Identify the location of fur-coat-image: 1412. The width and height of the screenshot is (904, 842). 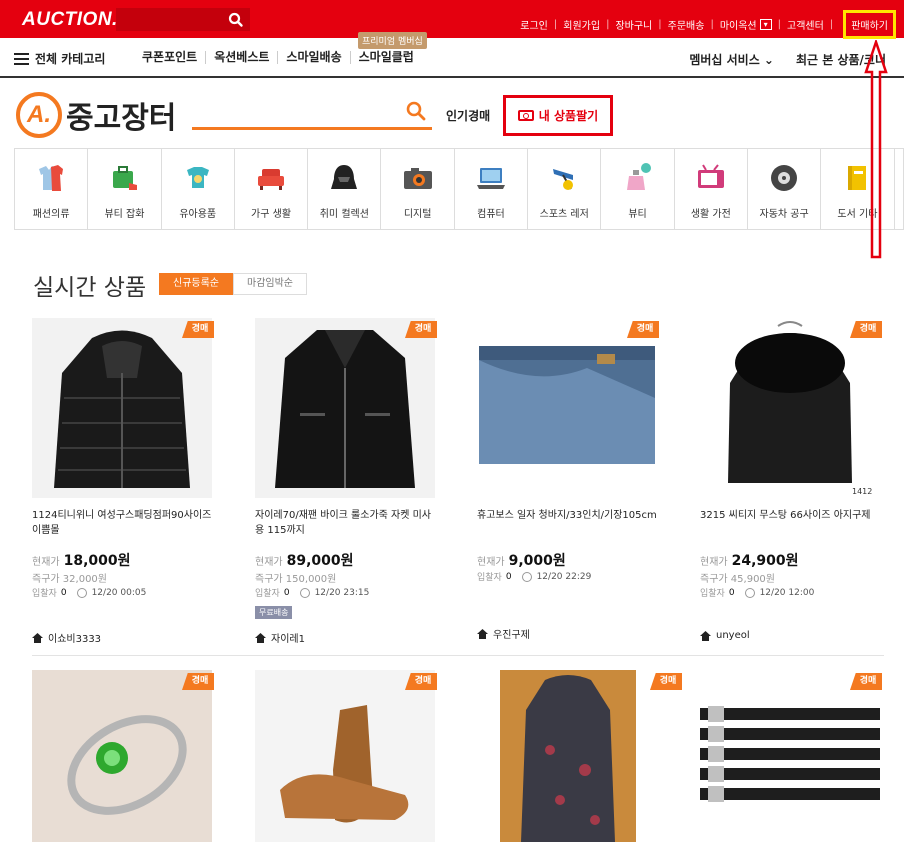
(790, 408).